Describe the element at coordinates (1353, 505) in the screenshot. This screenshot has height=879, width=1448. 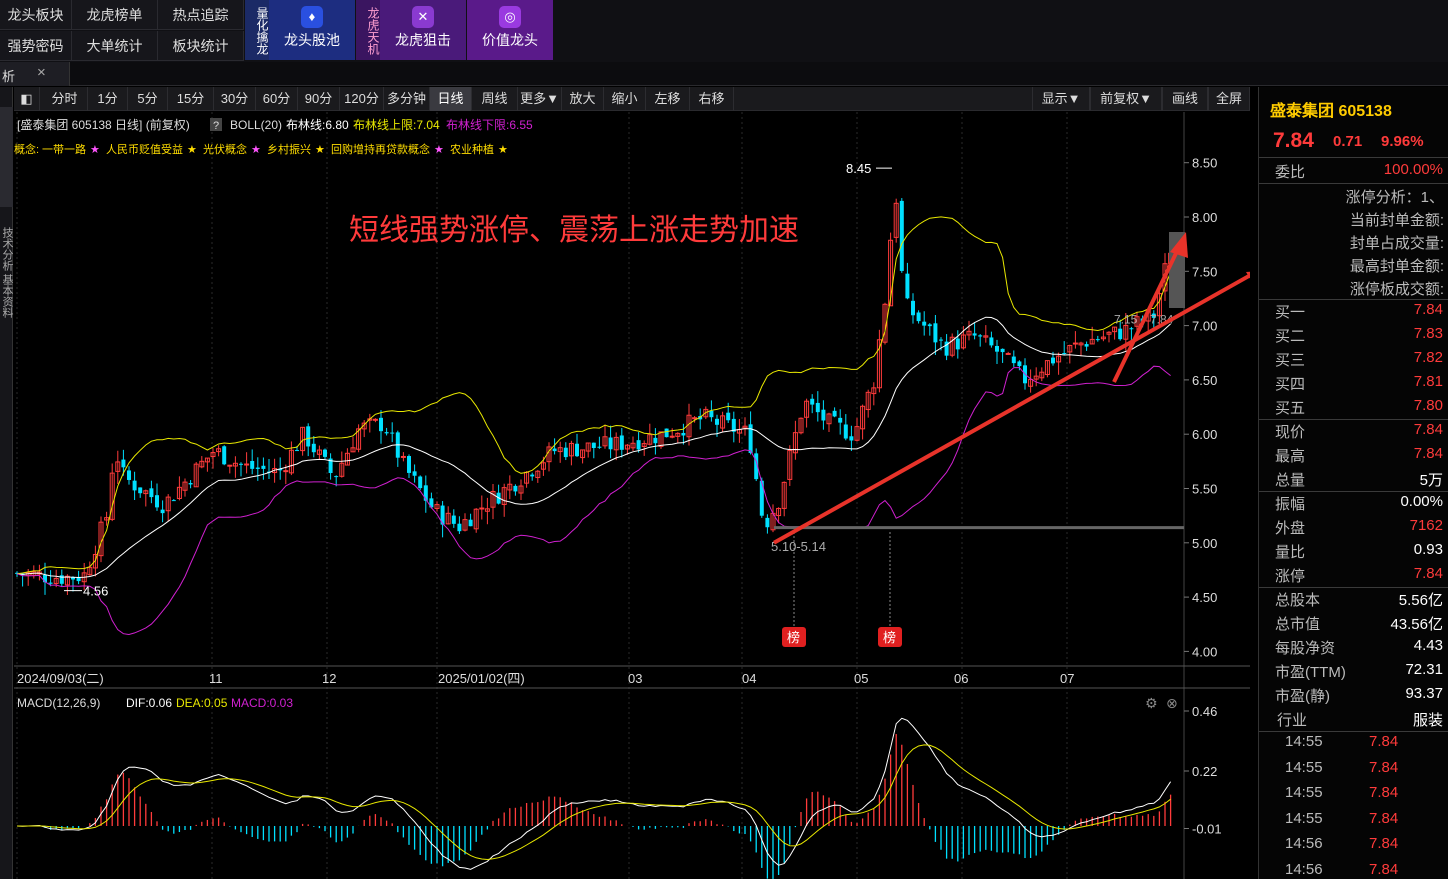
I see `stat-row: 振幅 0.00%` at that location.